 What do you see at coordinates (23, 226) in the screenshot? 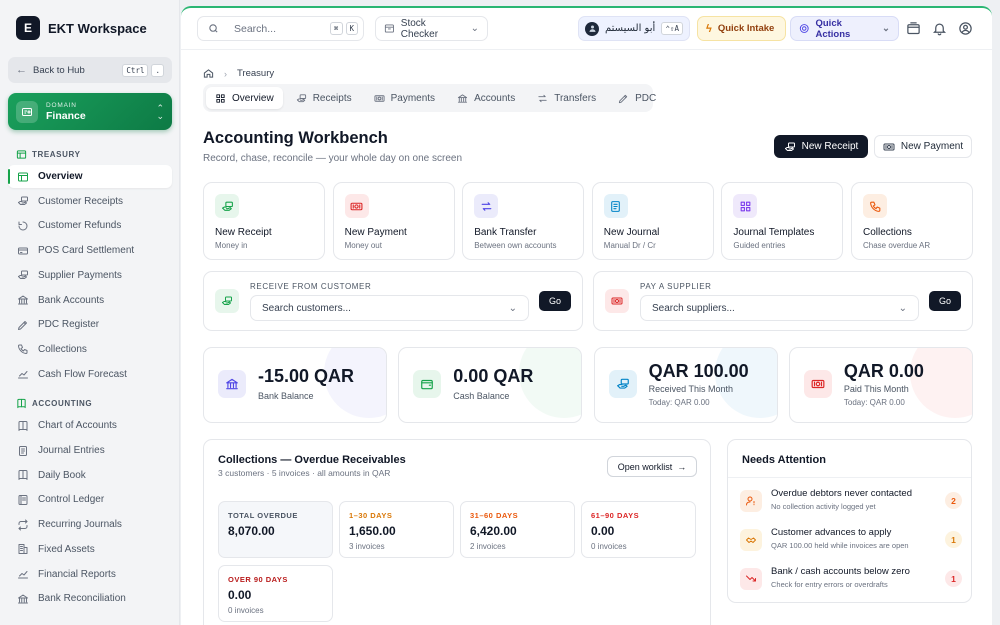
I see `refund-icon` at bounding box center [23, 226].